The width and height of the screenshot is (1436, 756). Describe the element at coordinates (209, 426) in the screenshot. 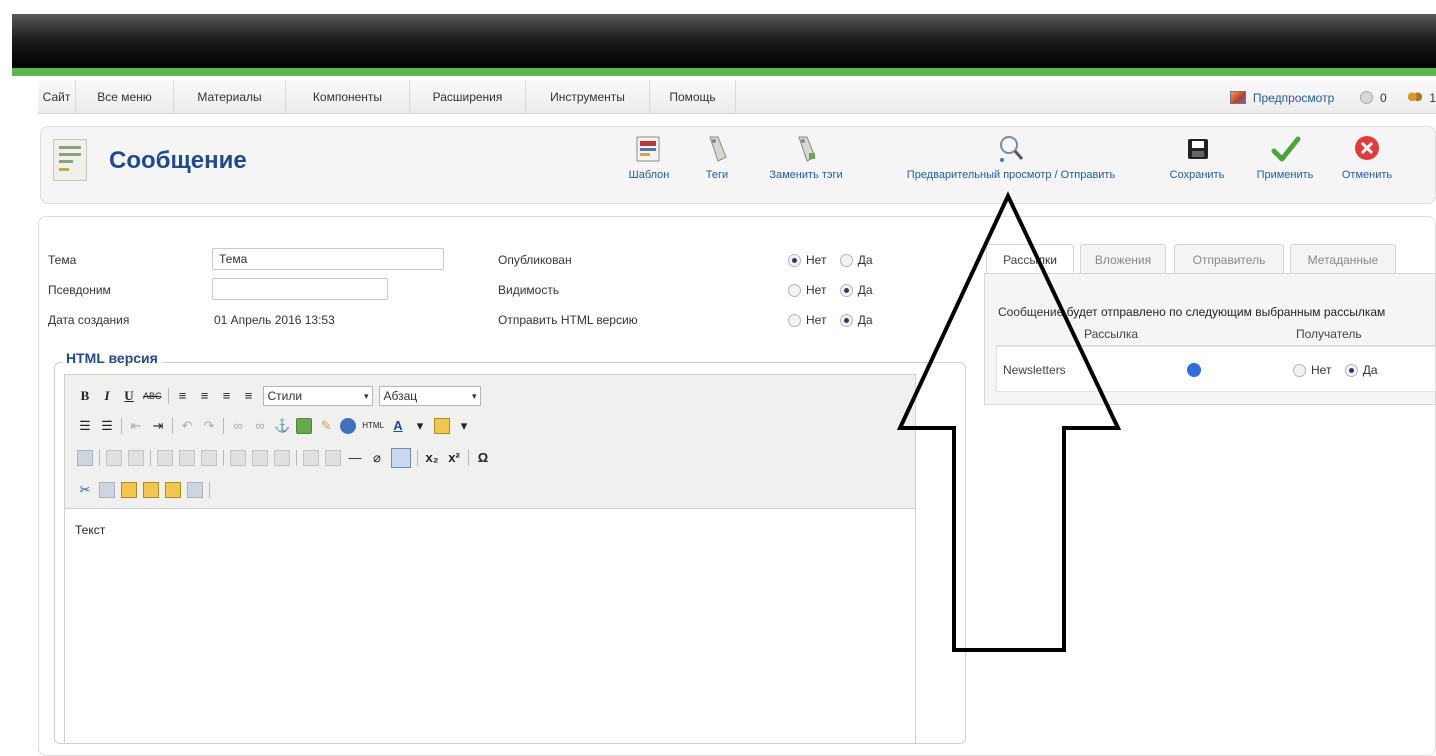

I see `redo-icon: ↷` at that location.